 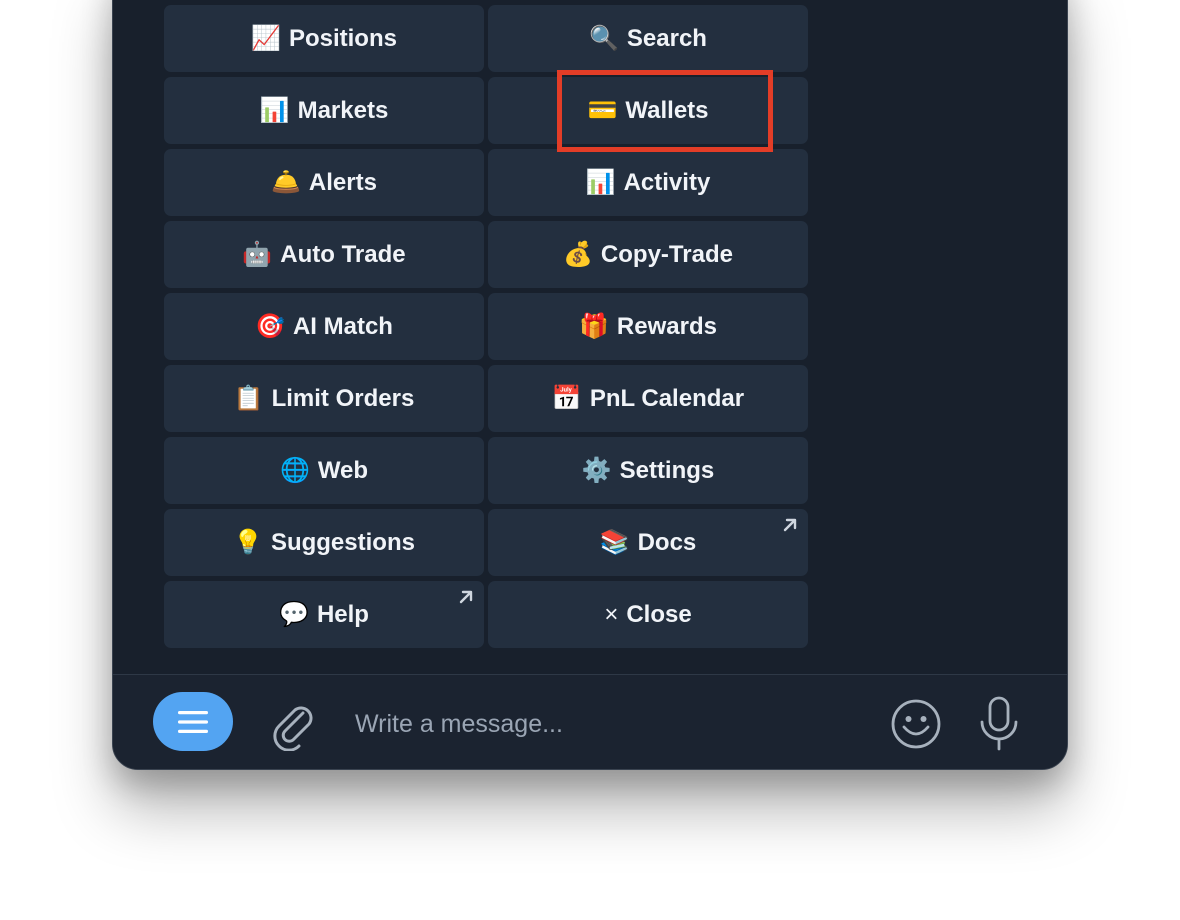 I want to click on money-bag-icon: 💰, so click(x=578, y=254).